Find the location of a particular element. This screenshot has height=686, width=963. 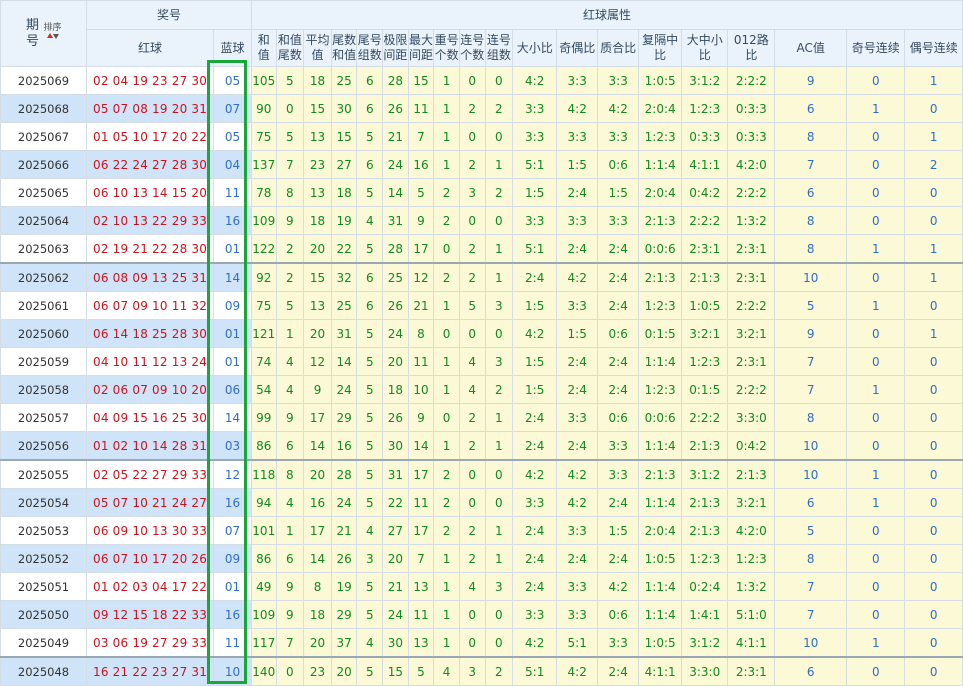

attr-cell-1: 5 is located at coordinates (290, 80).